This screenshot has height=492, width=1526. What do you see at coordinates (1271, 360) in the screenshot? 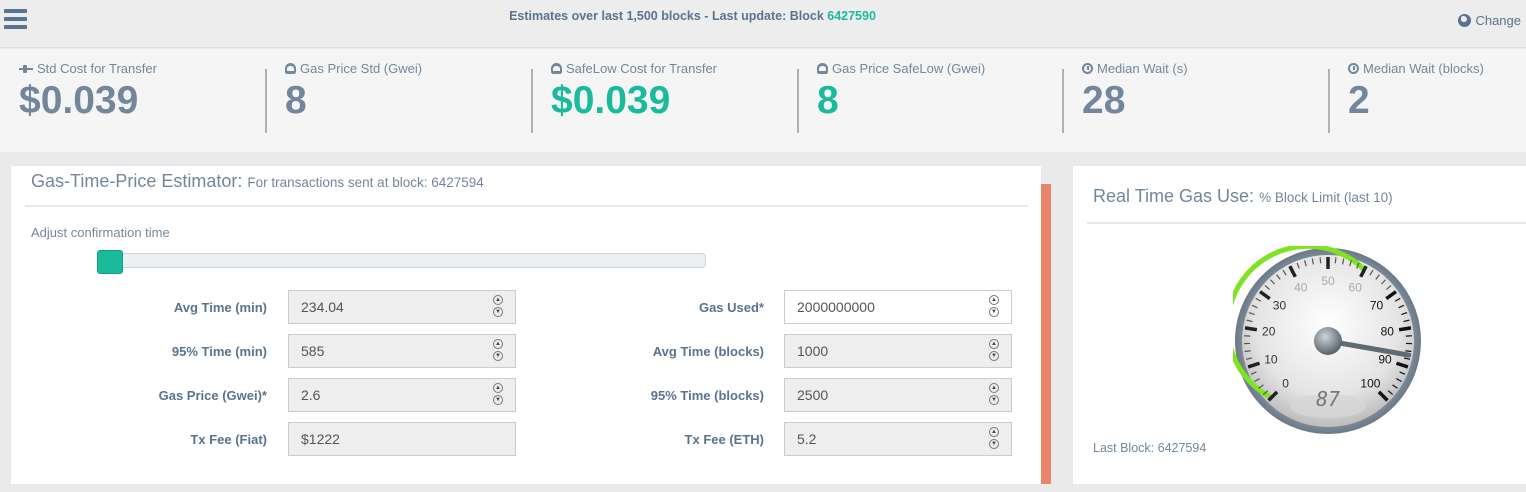
I see `gauge-tick-label: 10` at bounding box center [1271, 360].